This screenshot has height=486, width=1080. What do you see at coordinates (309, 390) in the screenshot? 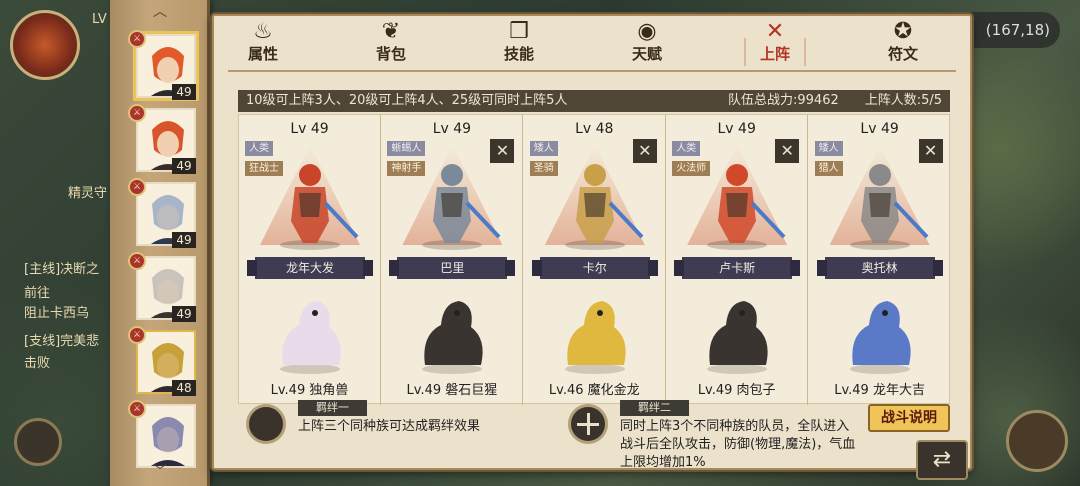
I see `pet-name: Lv.49 独角兽` at bounding box center [309, 390].